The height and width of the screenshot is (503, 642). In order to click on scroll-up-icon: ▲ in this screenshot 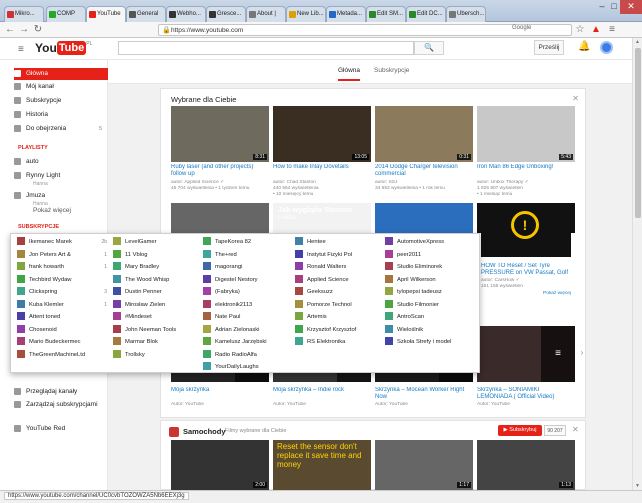, I will do `click(637, 42)`.